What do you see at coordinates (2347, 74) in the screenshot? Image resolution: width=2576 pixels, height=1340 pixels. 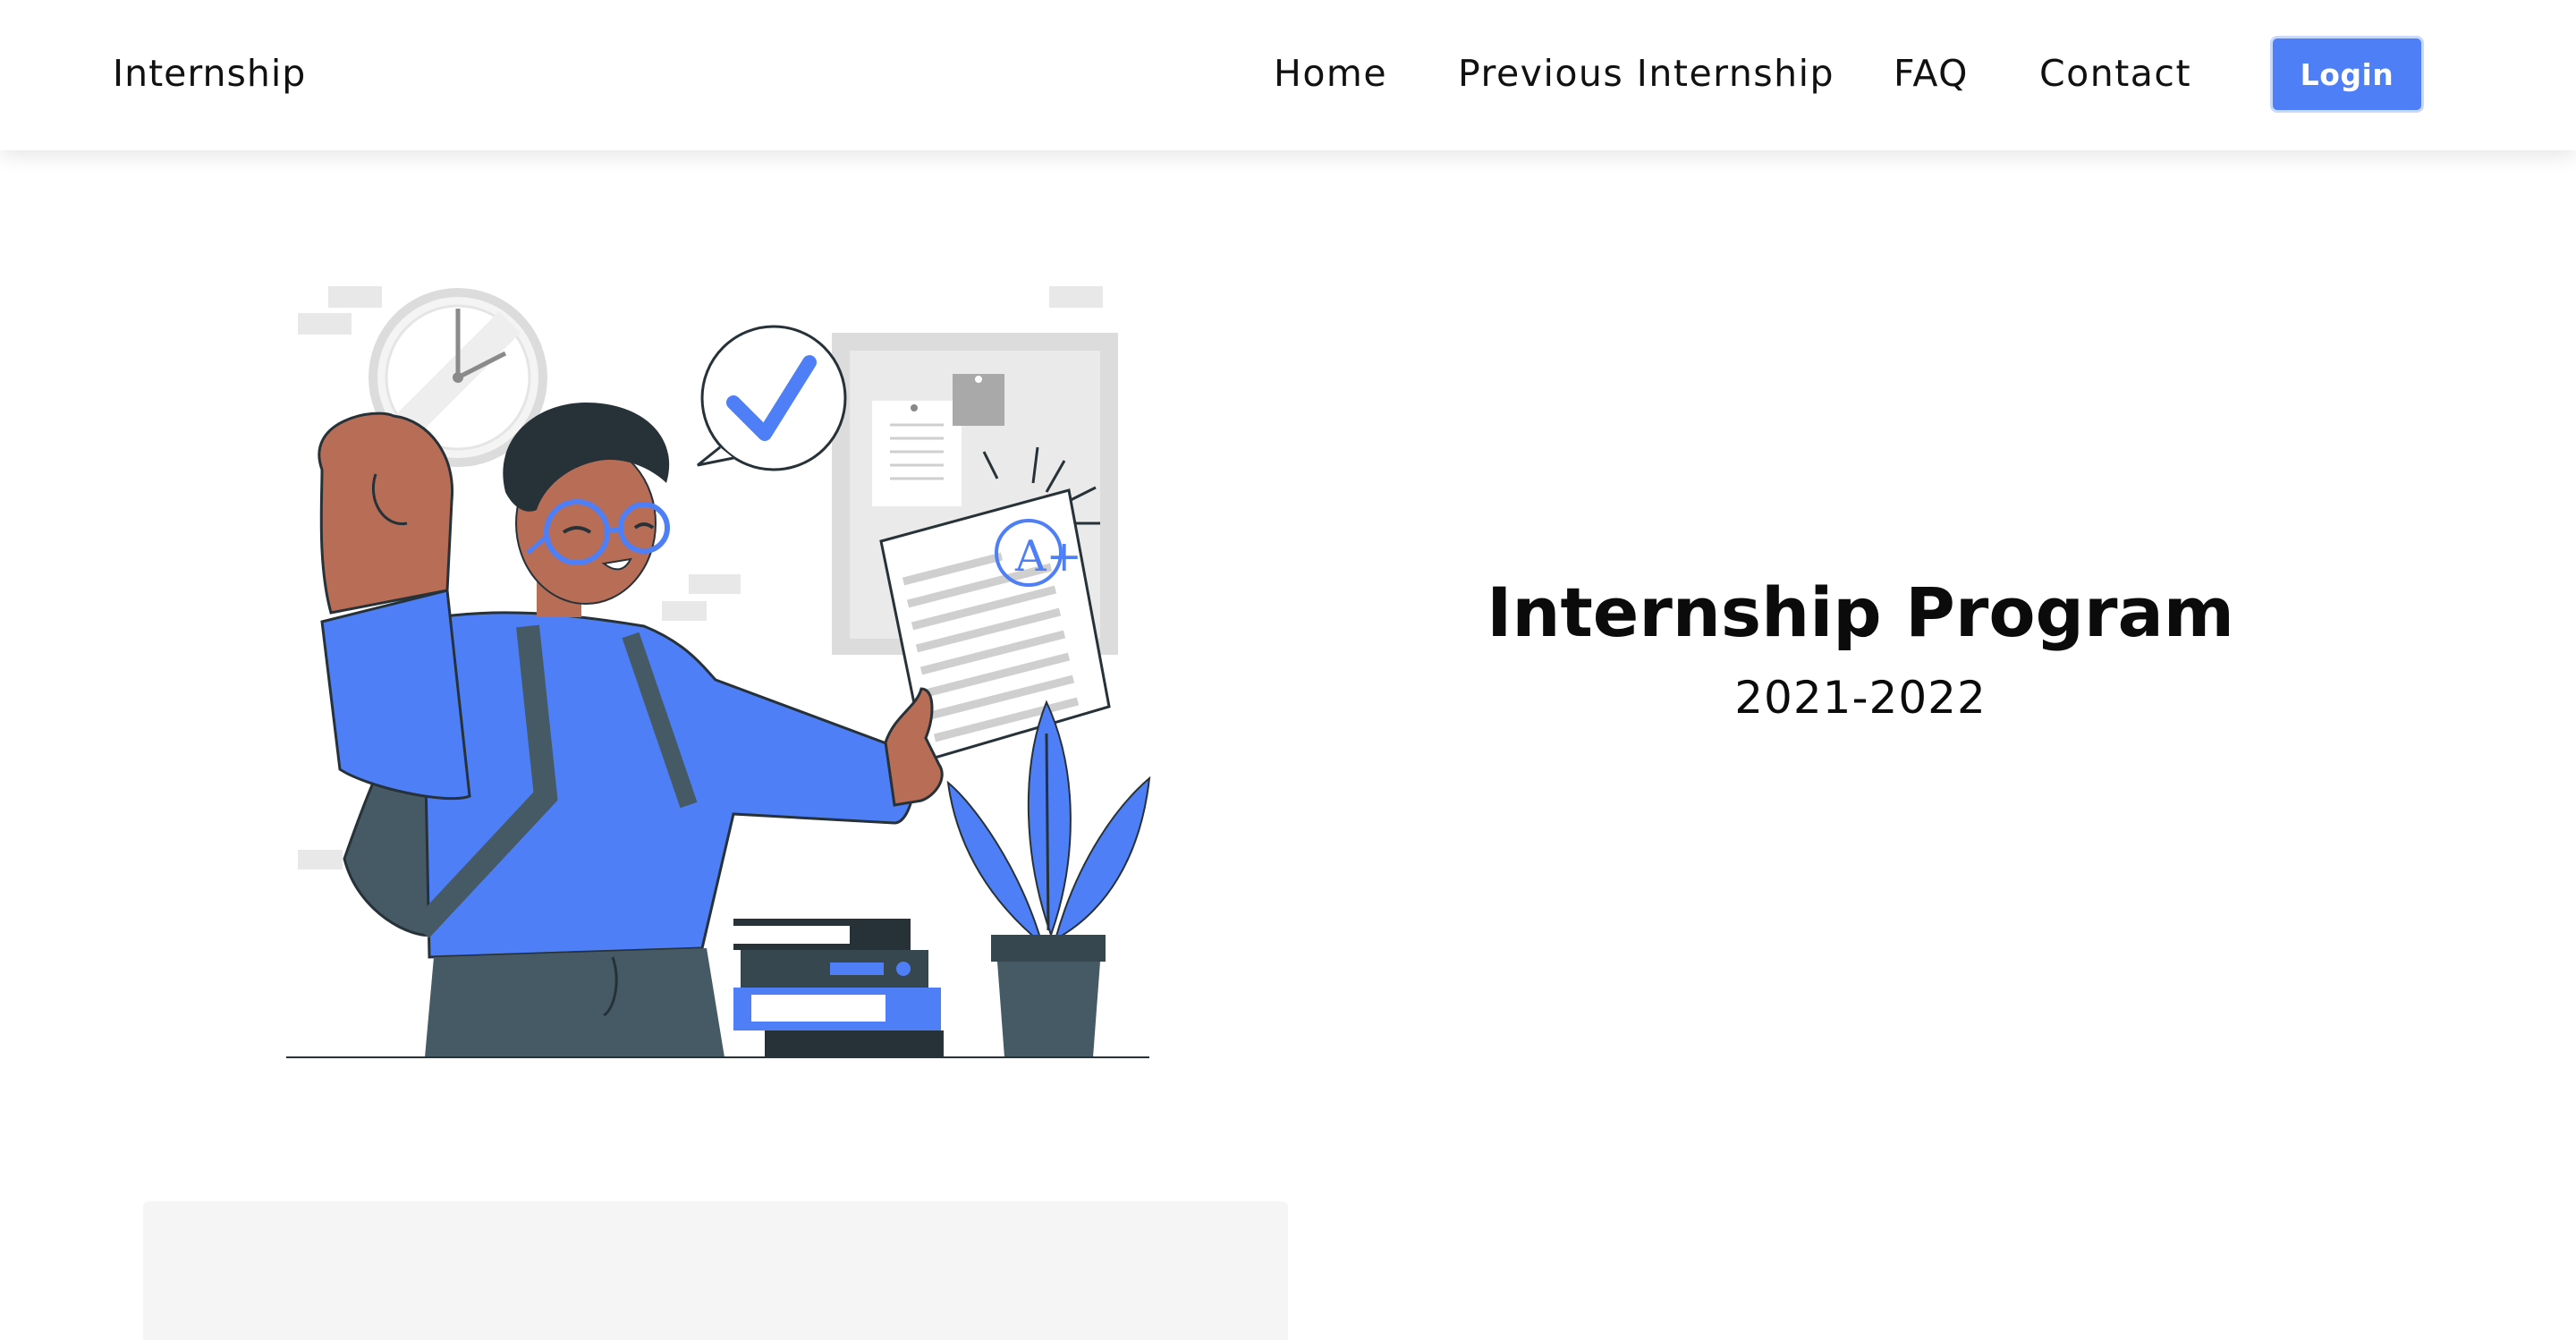 I see `login-button: Login` at bounding box center [2347, 74].